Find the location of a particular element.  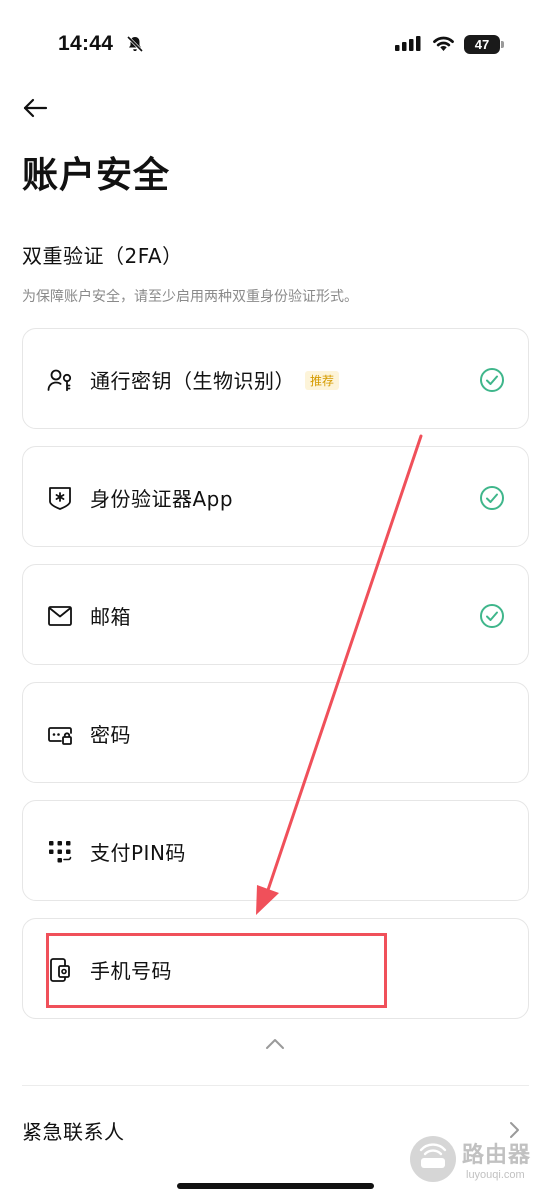

wifi-icon is located at coordinates (443, 43).